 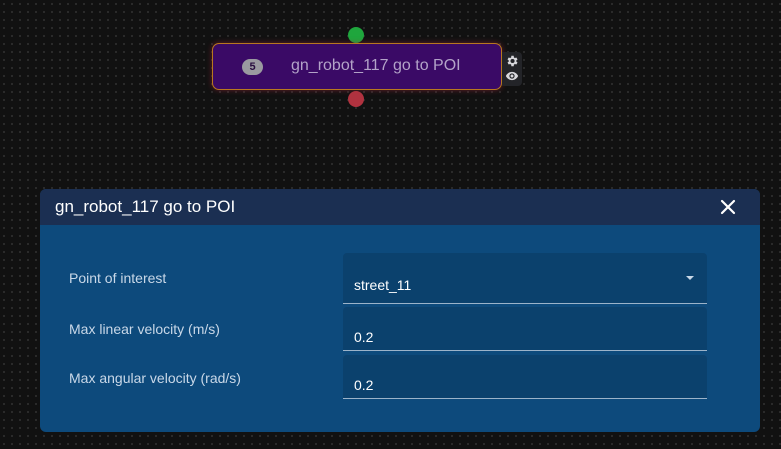 I want to click on node-output-handle, so click(x=356, y=99).